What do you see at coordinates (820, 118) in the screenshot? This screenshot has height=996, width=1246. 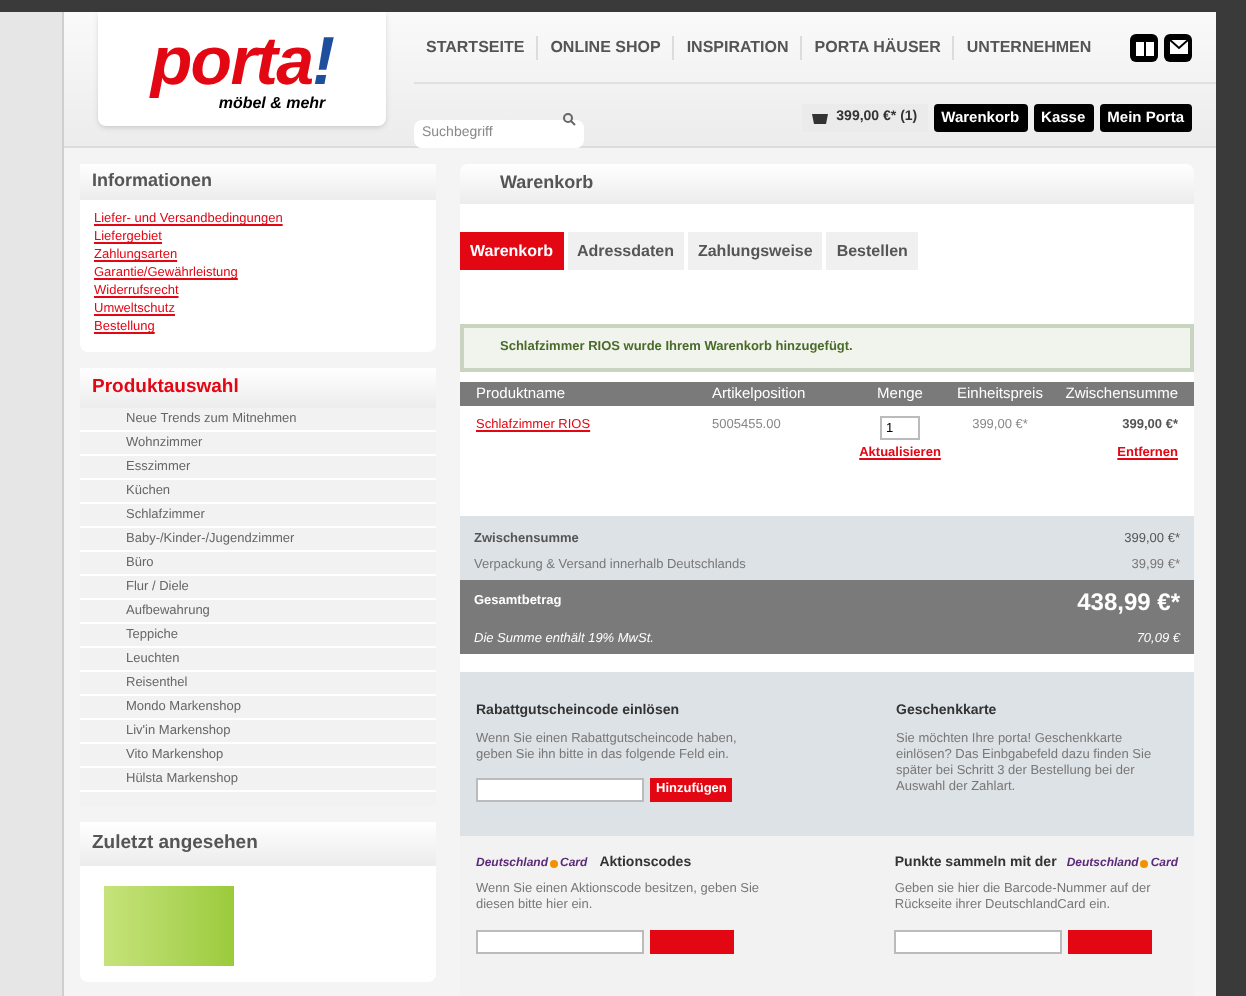 I see `basket-icon` at bounding box center [820, 118].